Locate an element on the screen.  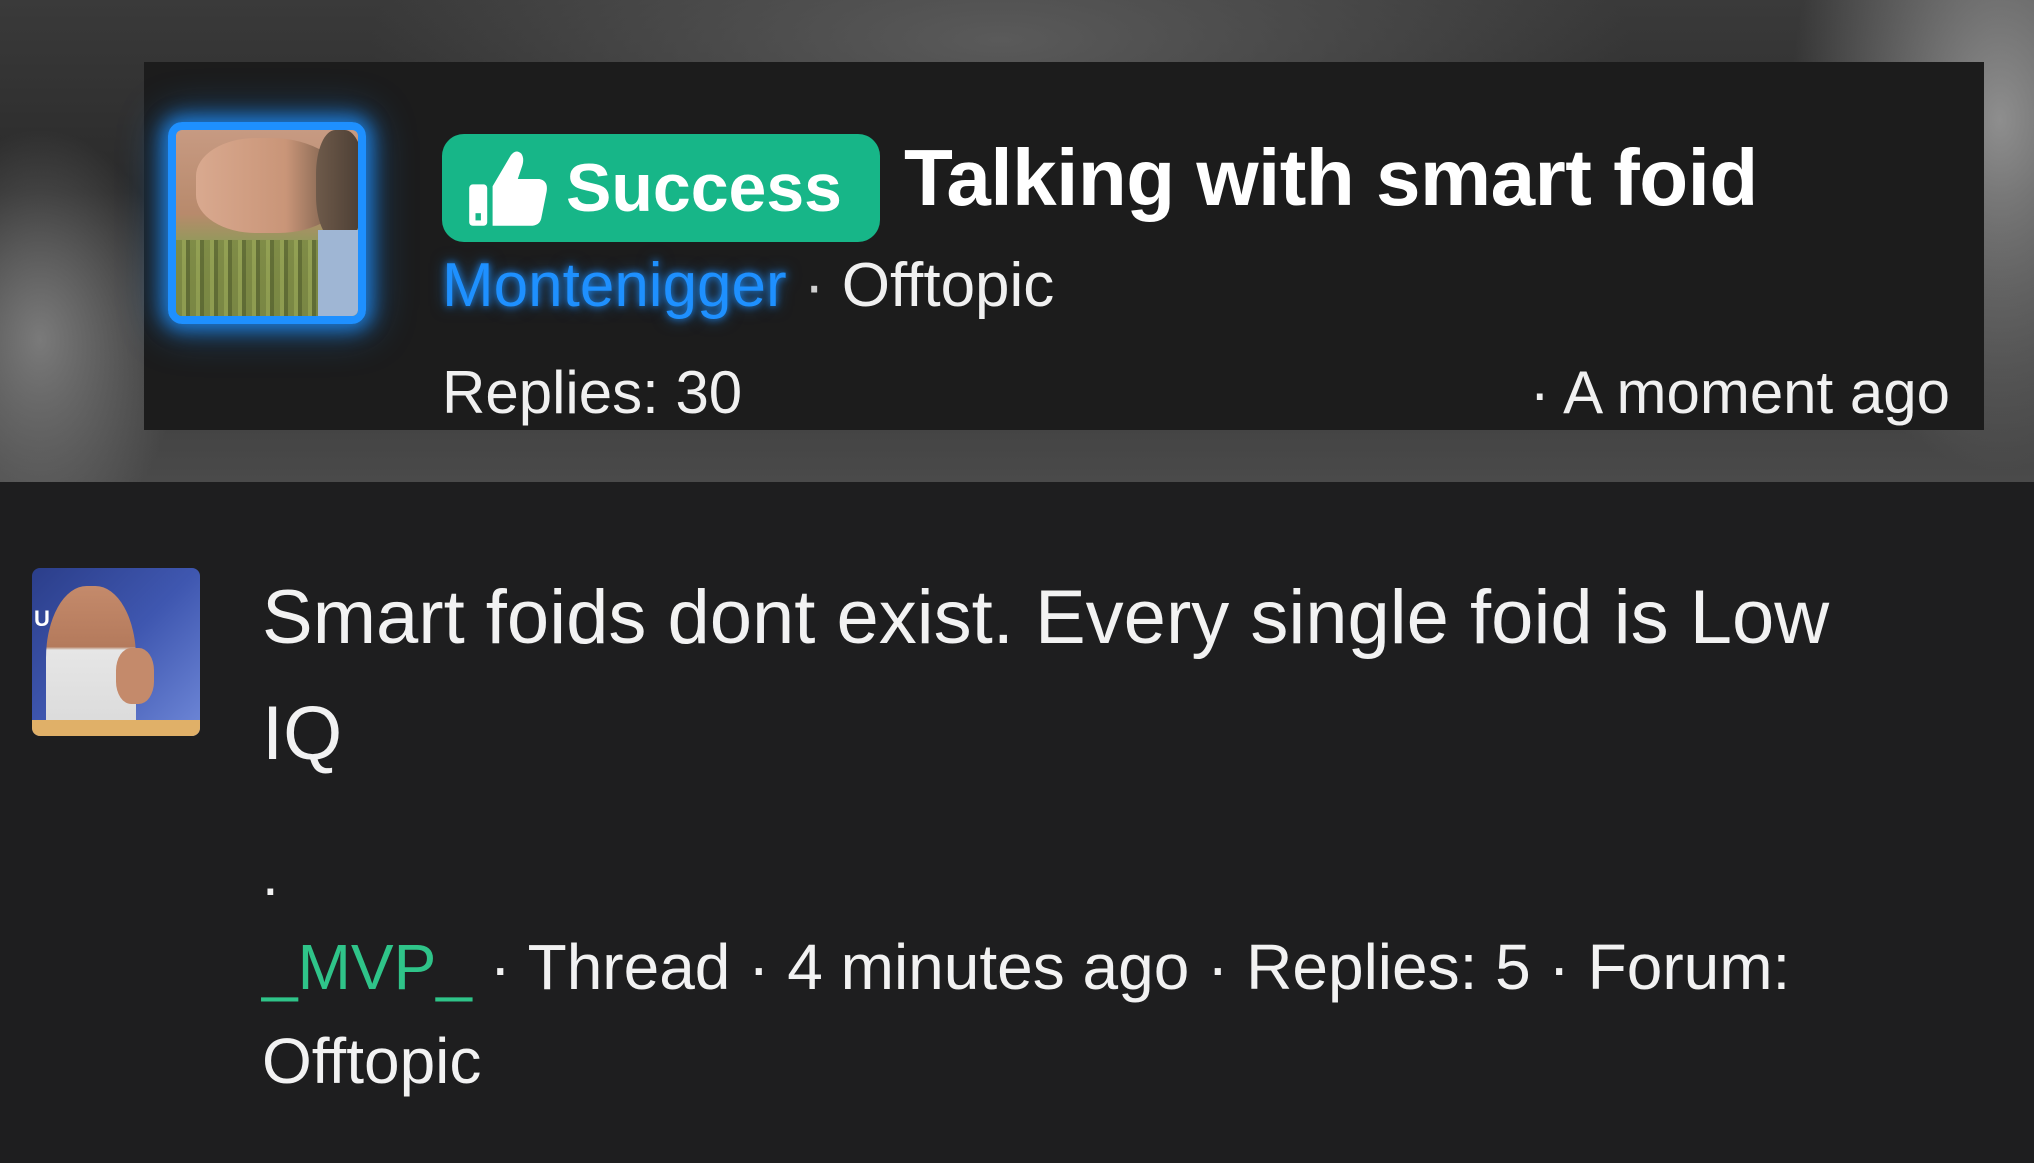
thread-timestamp: · A moment ago is located at coordinates (1739, 392).